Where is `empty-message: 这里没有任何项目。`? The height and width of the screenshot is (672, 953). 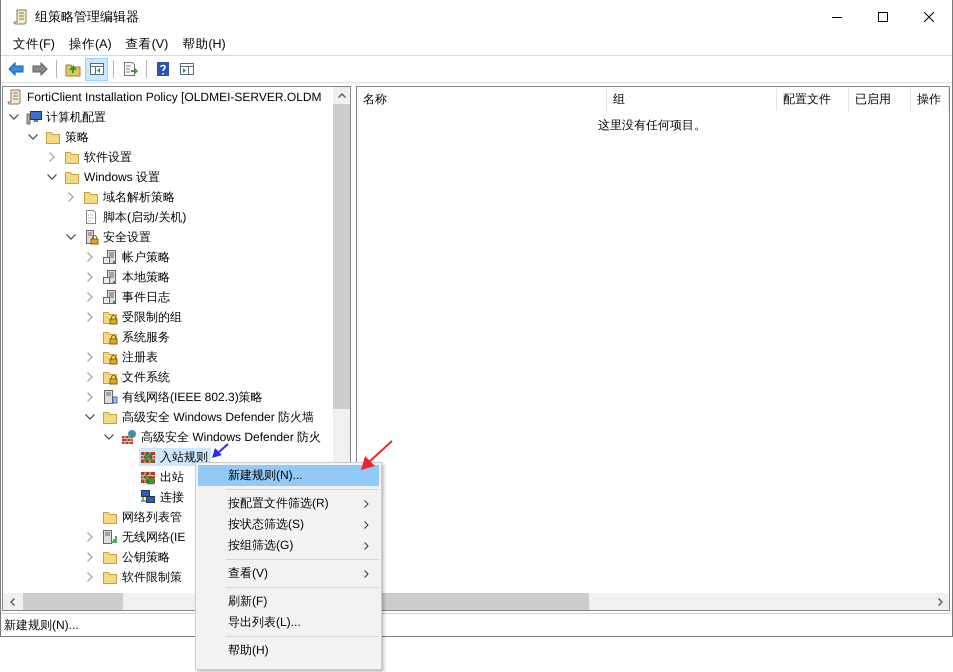 empty-message: 这里没有任何项目。 is located at coordinates (652, 125).